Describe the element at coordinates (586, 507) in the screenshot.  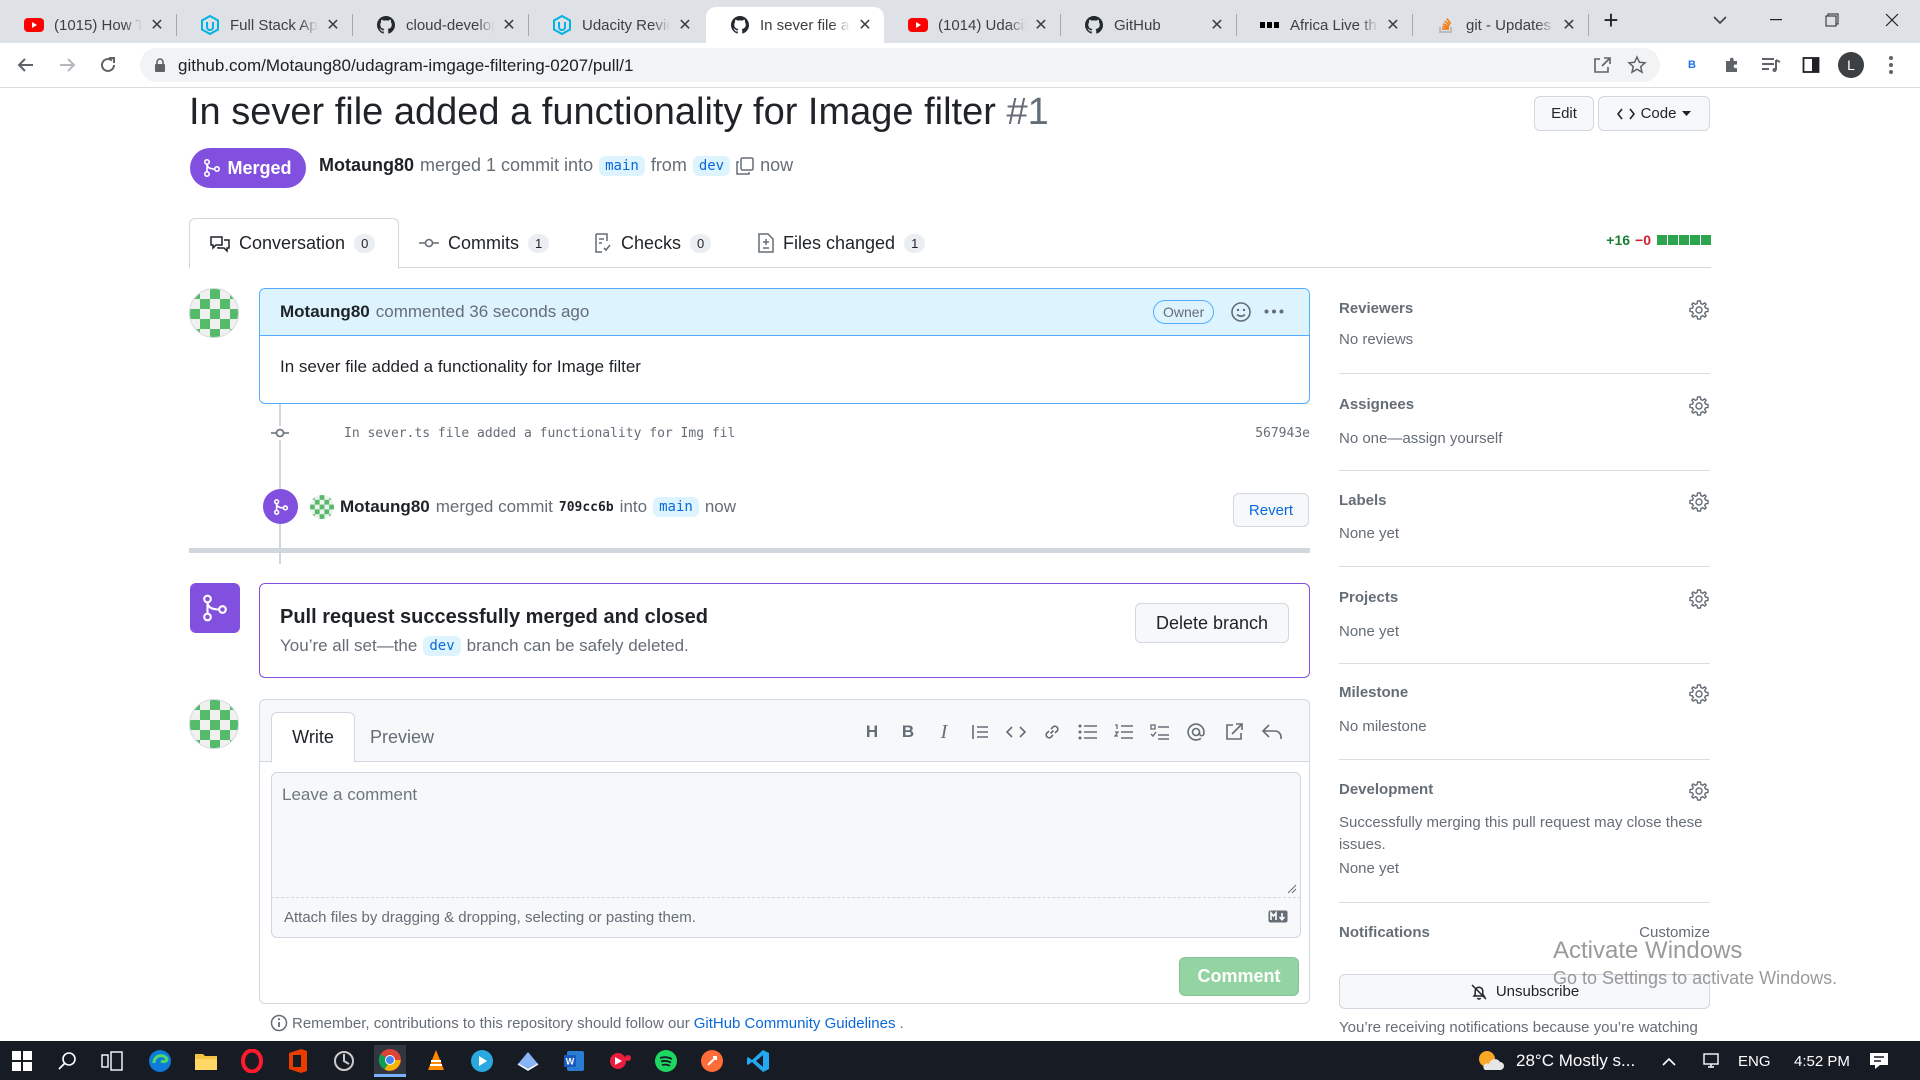
I see `merge-sha-link: 709cc6b` at that location.